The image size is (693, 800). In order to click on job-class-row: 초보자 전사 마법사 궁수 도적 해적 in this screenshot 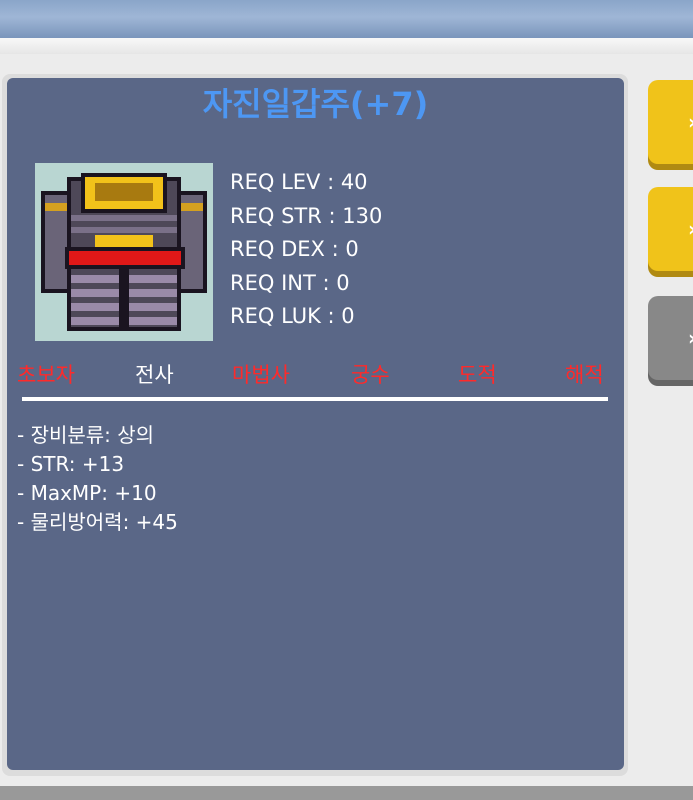, I will do `click(315, 375)`.